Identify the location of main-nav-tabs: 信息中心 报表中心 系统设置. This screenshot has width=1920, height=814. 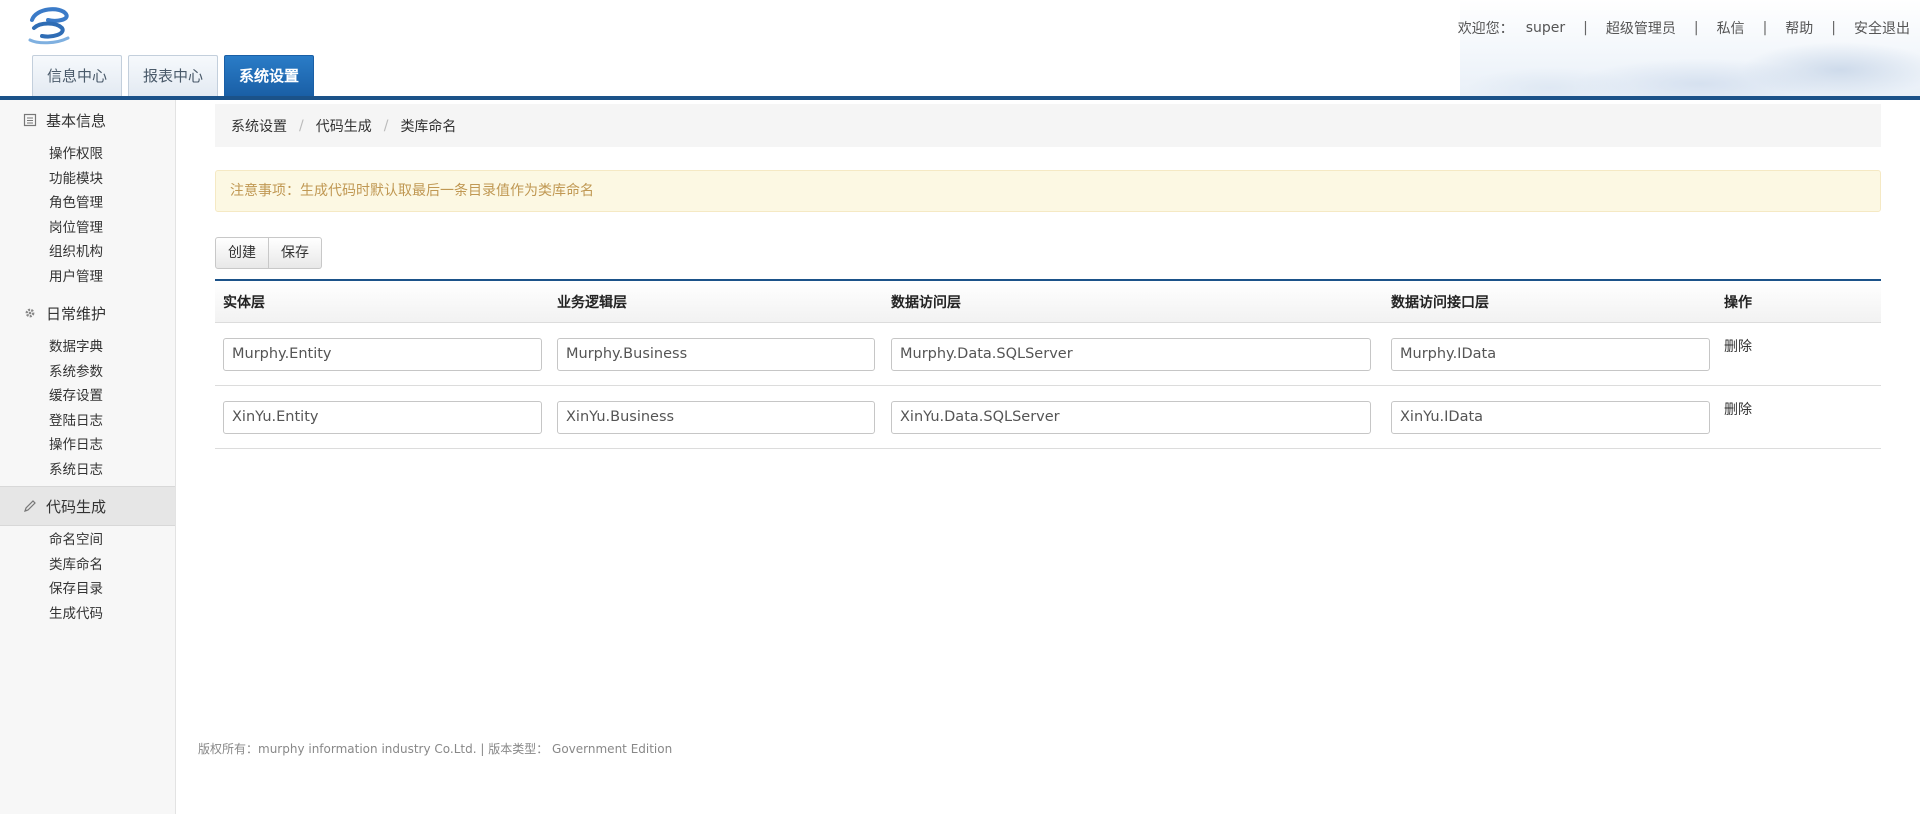
(176, 75).